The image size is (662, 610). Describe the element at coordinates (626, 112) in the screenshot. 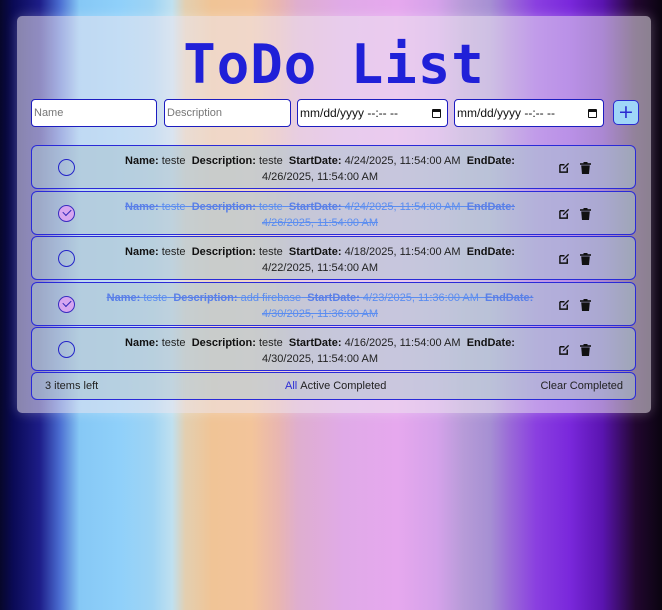

I see `add-todo-button: +` at that location.